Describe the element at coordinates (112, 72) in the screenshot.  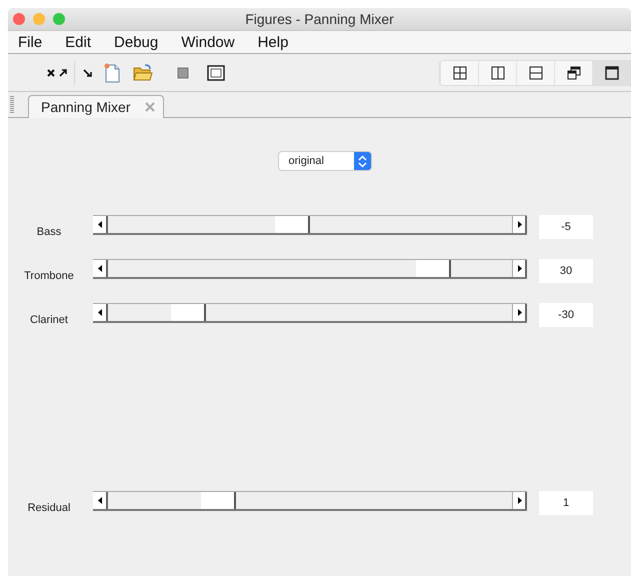
I see `new-file-icon` at that location.